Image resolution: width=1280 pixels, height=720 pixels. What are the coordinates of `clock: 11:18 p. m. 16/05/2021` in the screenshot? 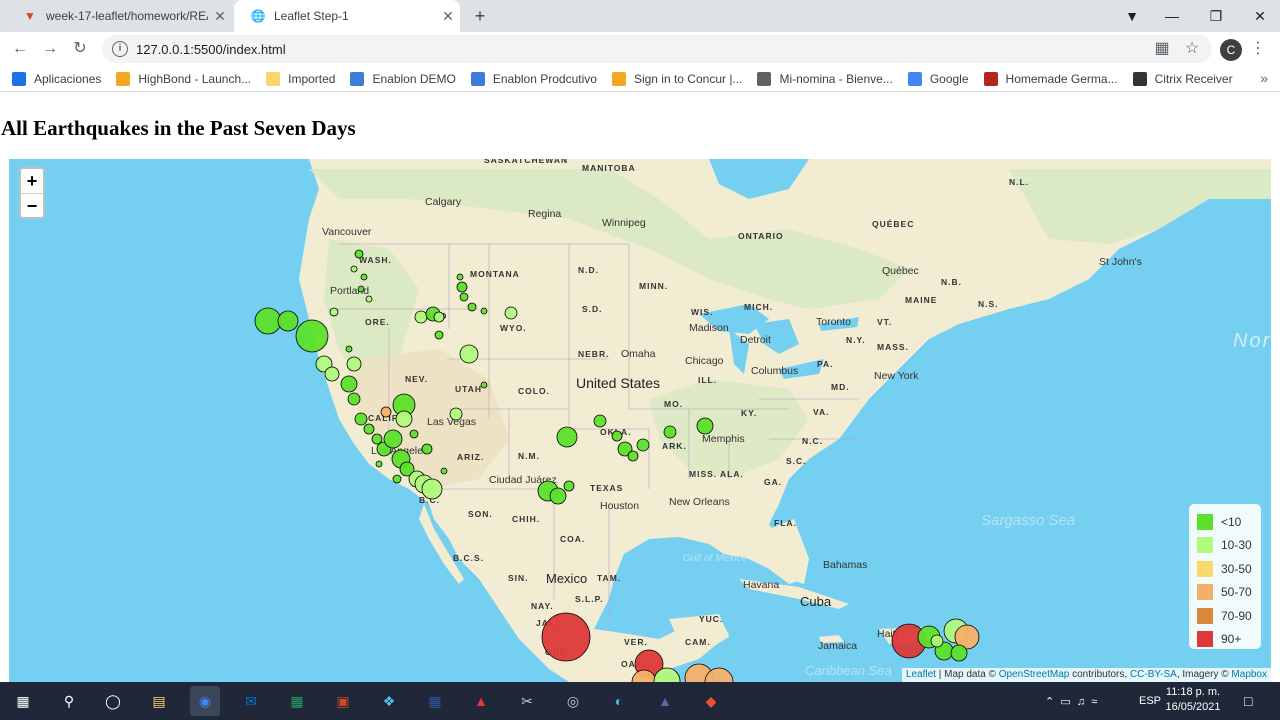 It's located at (1193, 700).